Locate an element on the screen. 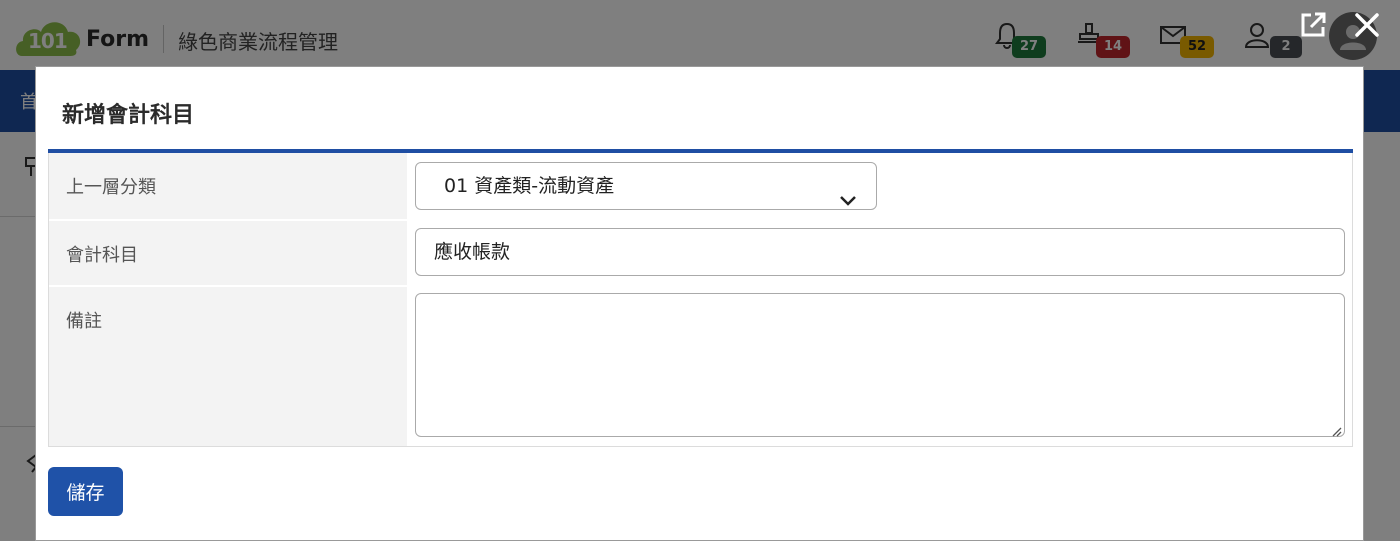  modal-title: 新增會計科目 is located at coordinates (128, 115).